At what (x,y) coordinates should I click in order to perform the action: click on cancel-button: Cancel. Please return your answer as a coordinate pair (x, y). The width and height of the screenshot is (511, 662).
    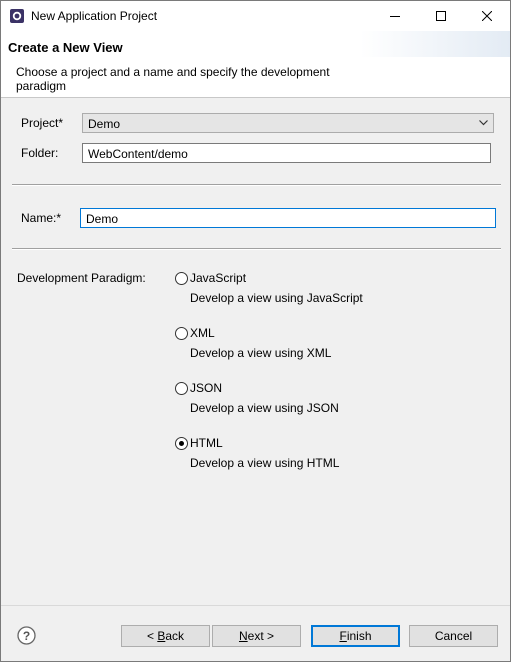
    Looking at the image, I should click on (453, 636).